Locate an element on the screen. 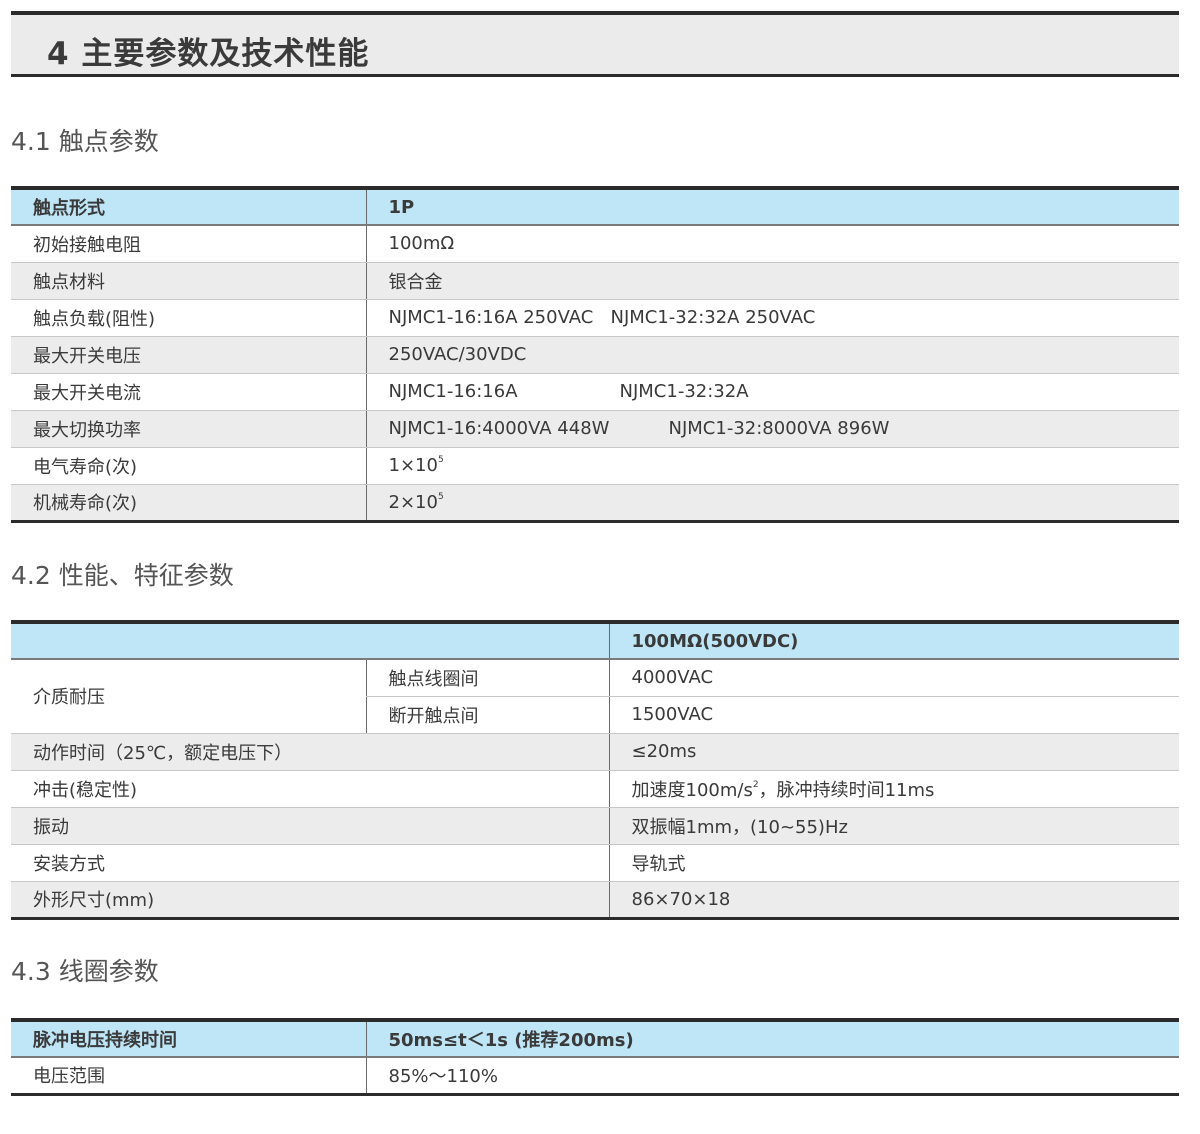 This screenshot has width=1200, height=1134. row-value: 86×70×18 is located at coordinates (893, 900).